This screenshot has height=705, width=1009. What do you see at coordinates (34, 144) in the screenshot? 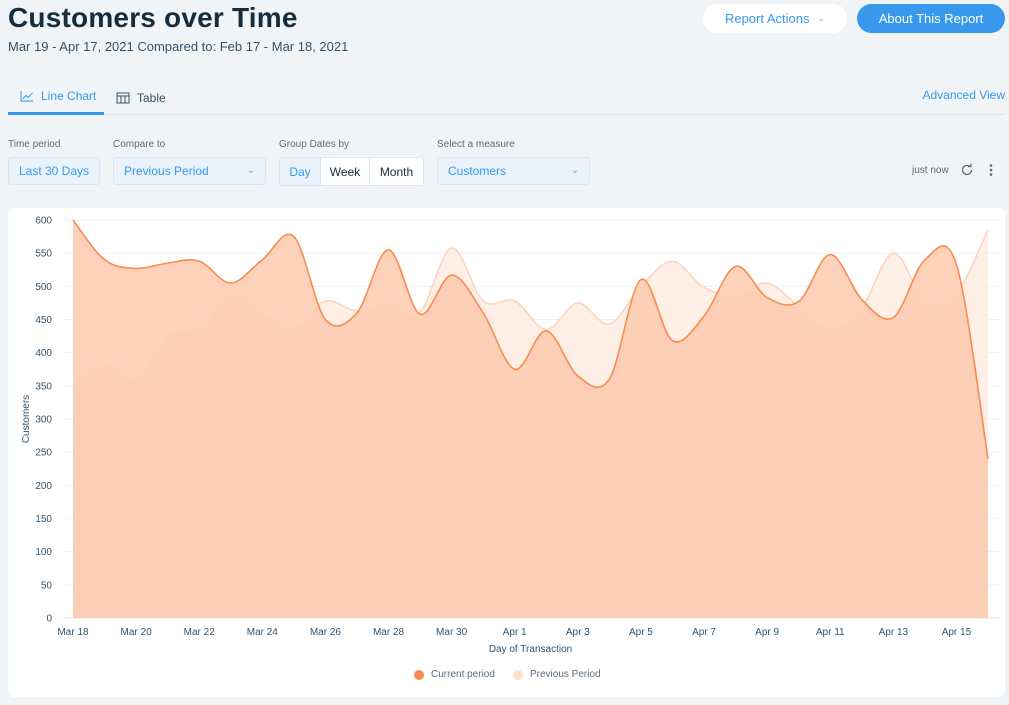
I see `time-period-label: Time period` at bounding box center [34, 144].